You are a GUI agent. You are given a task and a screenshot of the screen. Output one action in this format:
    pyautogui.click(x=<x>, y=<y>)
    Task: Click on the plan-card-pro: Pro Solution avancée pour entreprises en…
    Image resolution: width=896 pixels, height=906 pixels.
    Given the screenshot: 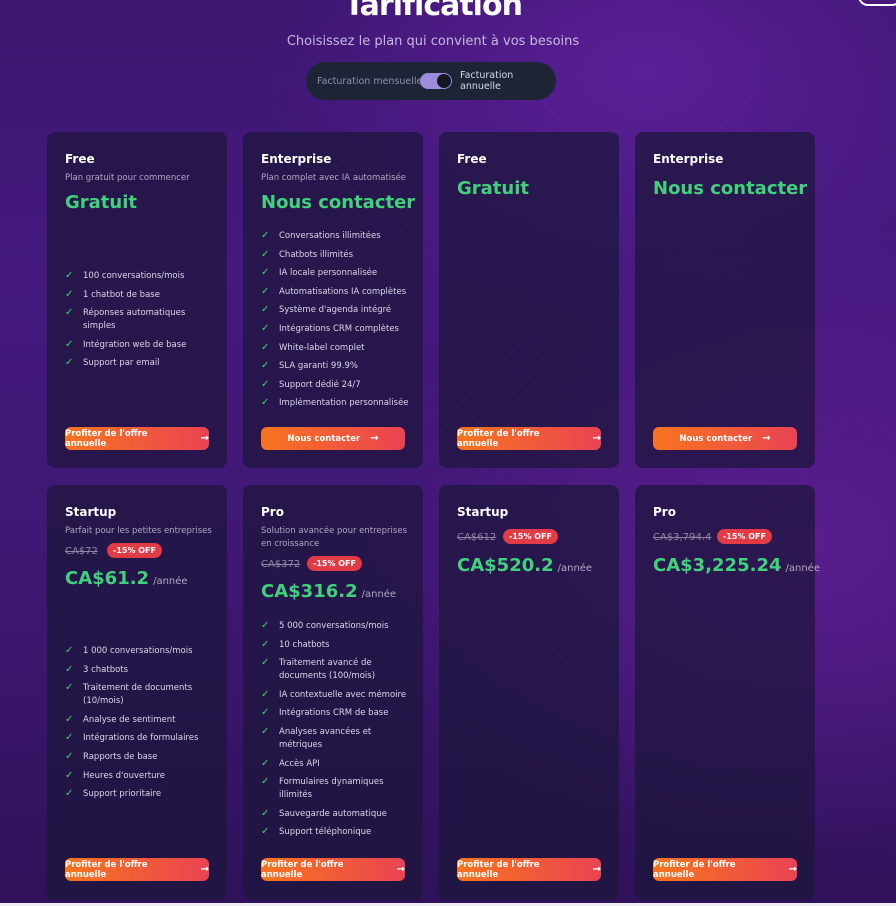 What is the action you would take?
    pyautogui.click(x=333, y=692)
    